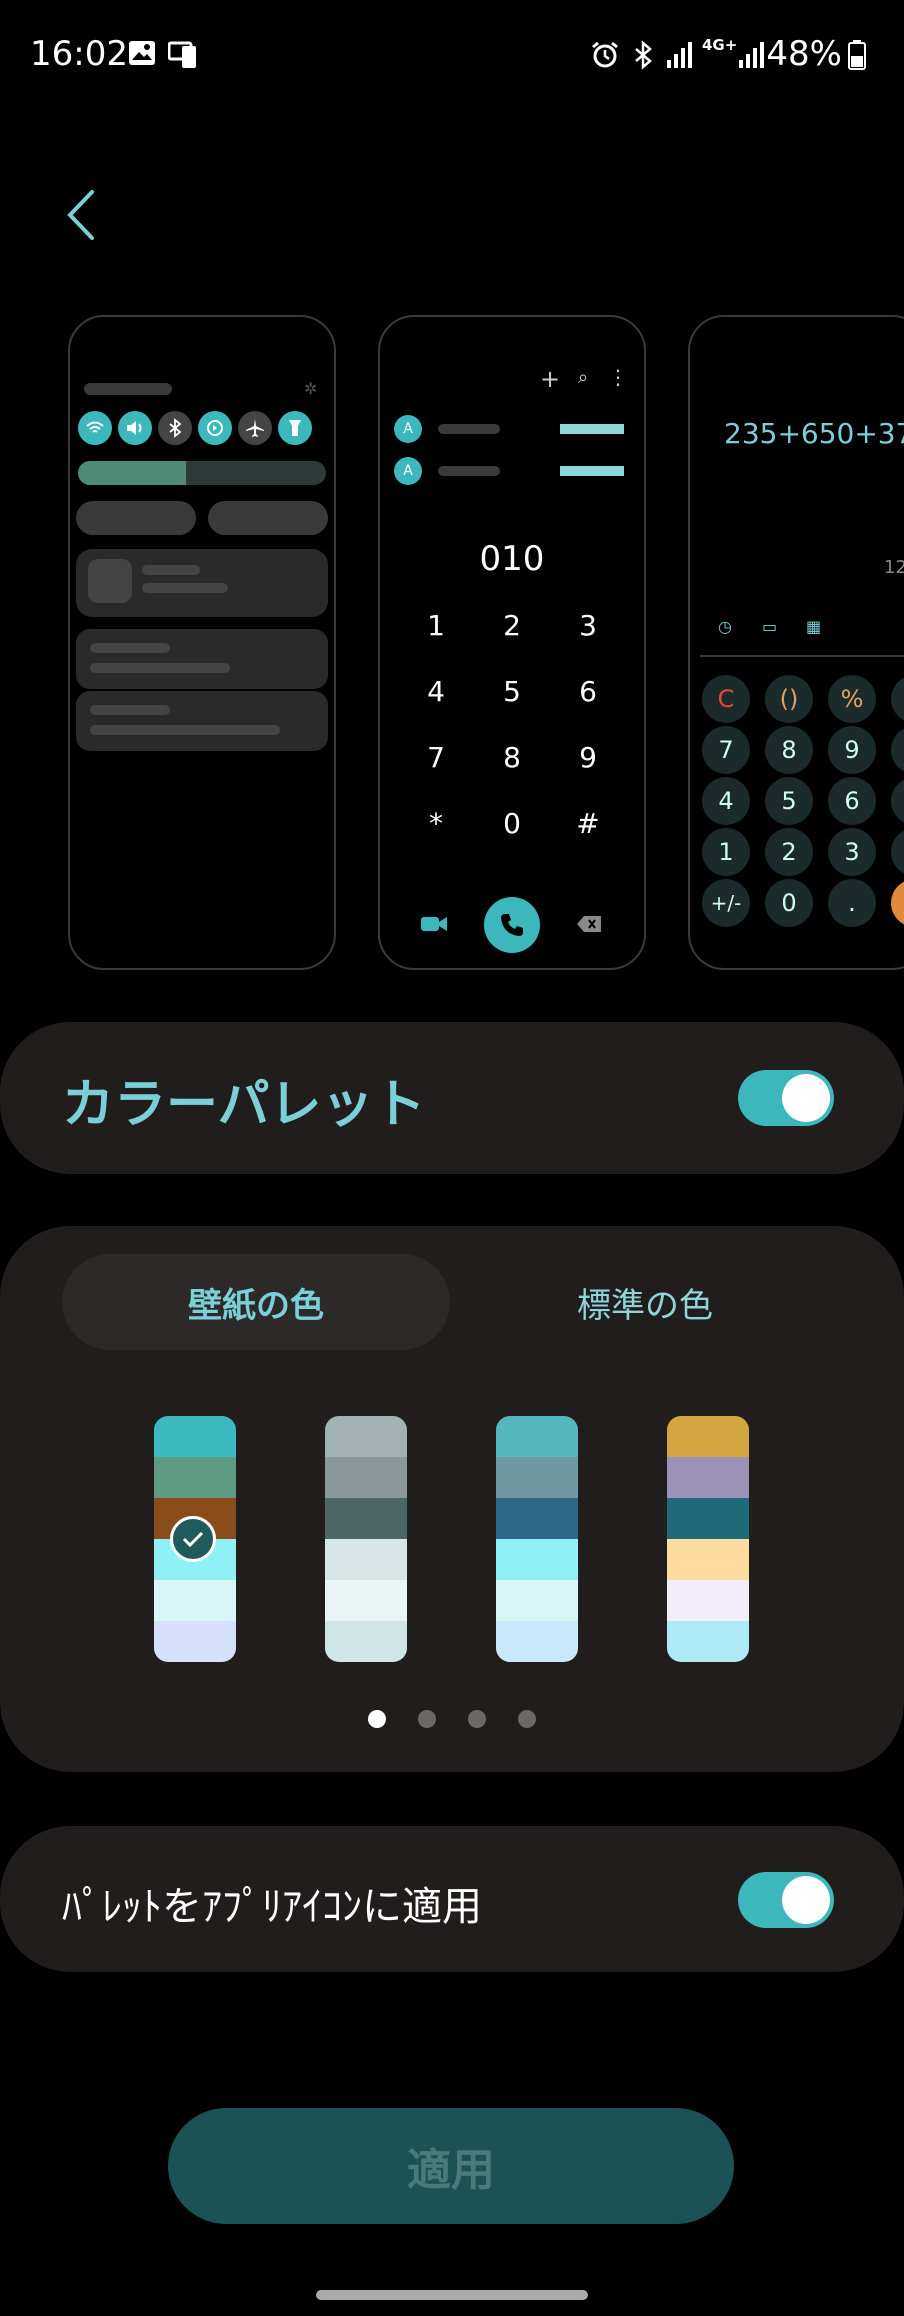  What do you see at coordinates (175, 428) in the screenshot?
I see `bluetooth-toggle-icon` at bounding box center [175, 428].